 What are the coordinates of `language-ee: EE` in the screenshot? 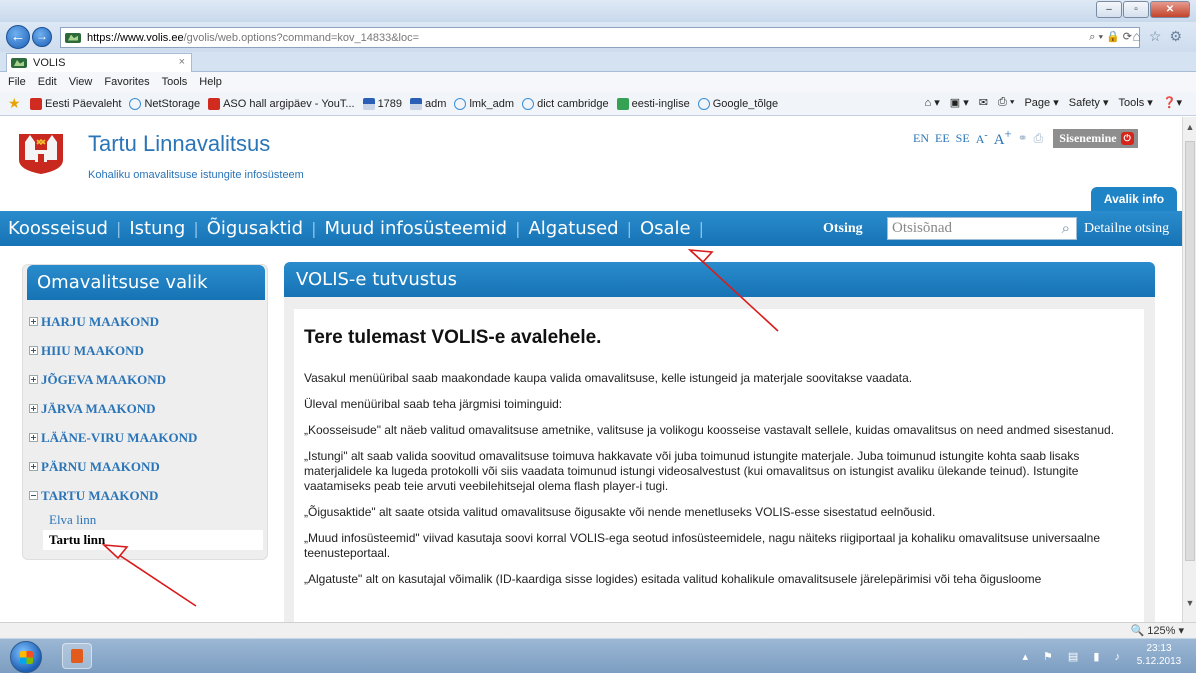 It's located at (942, 138).